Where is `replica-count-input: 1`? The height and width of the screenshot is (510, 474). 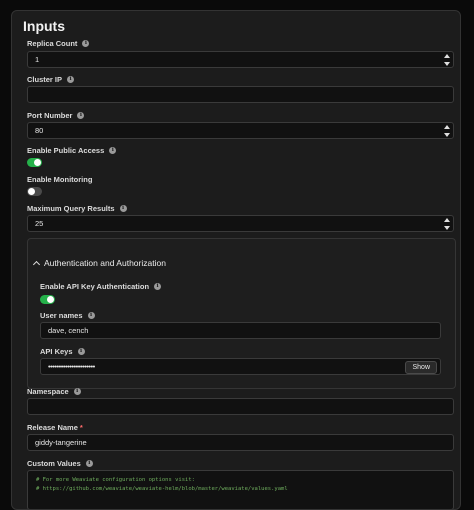
replica-count-input: 1 is located at coordinates (240, 59).